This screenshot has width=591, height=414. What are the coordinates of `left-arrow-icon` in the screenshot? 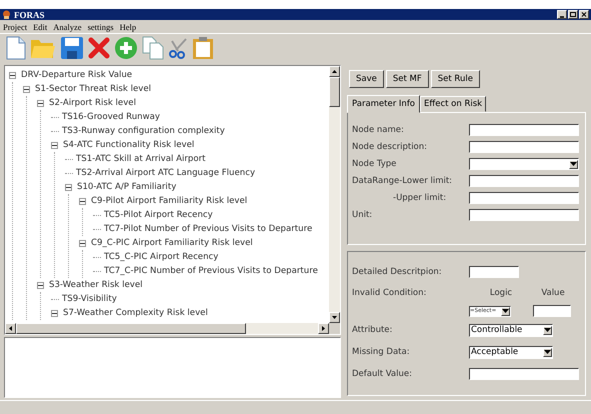 It's located at (10, 328).